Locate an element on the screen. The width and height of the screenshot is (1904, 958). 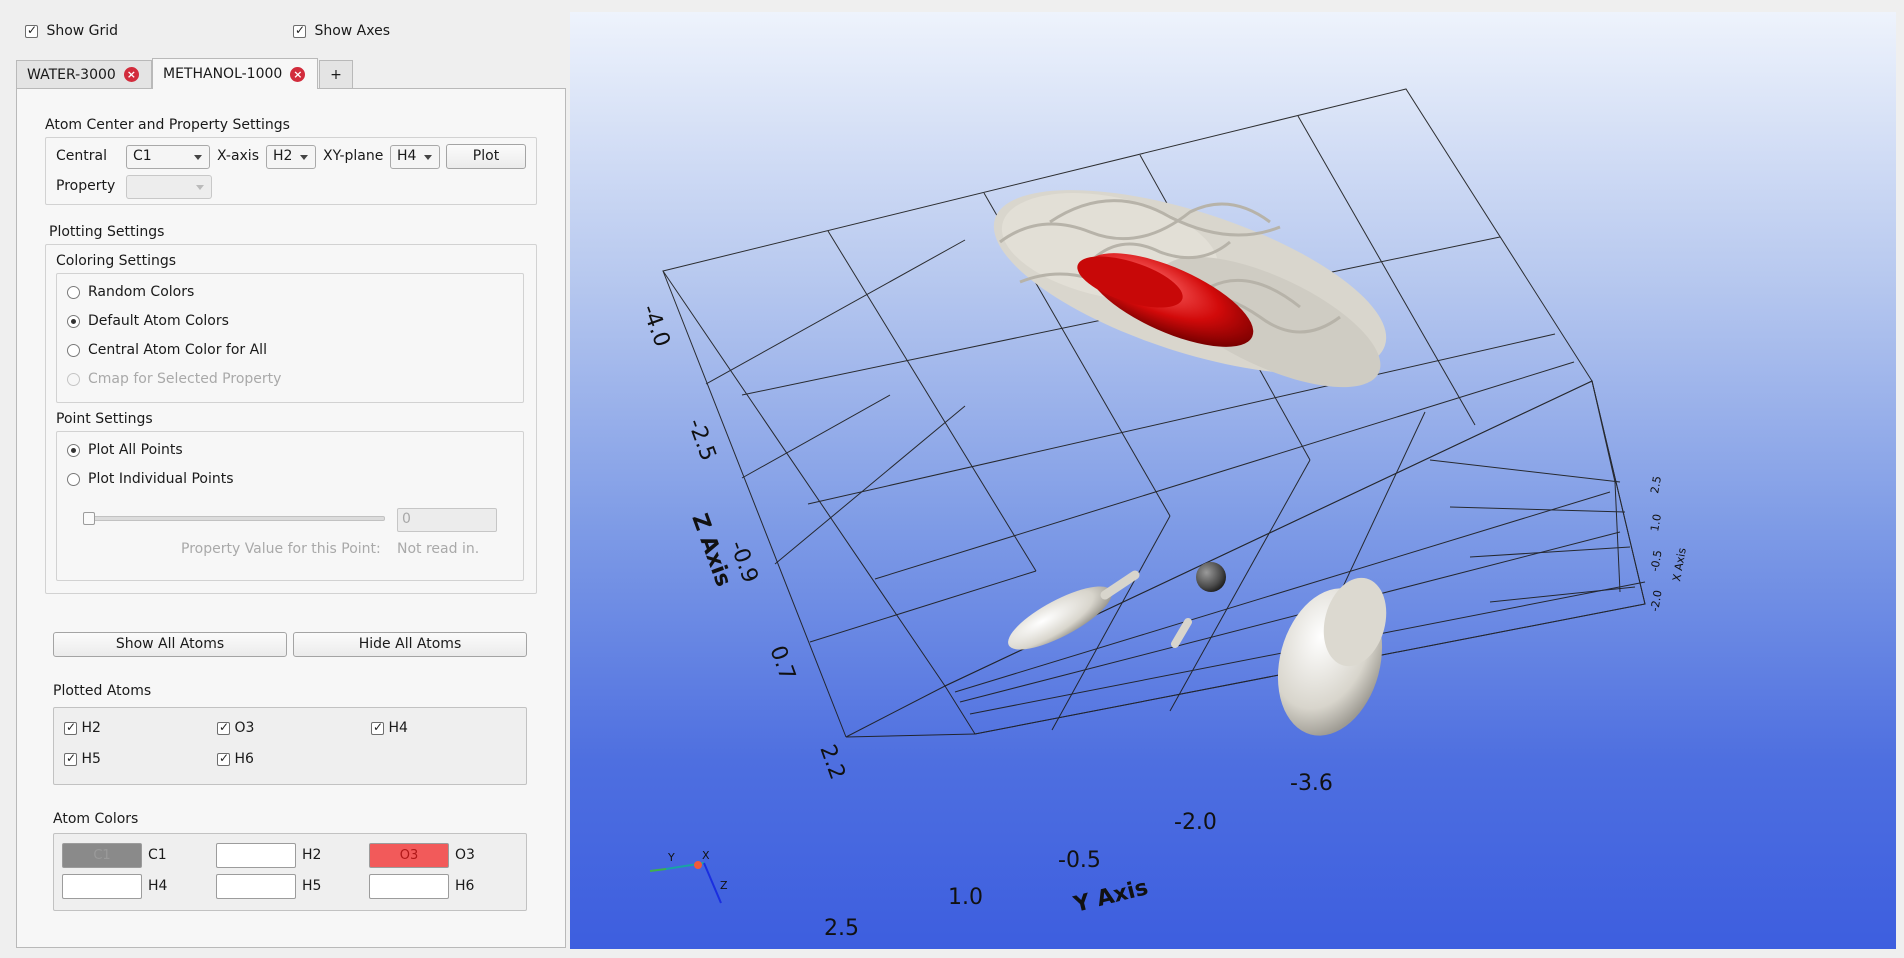
plotting-settings-title: Plotting Settings is located at coordinates (107, 232).